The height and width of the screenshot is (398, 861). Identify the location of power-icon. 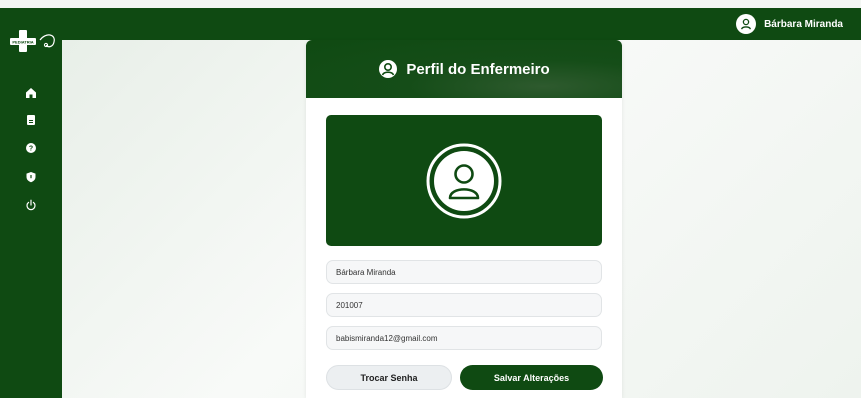
(31, 205).